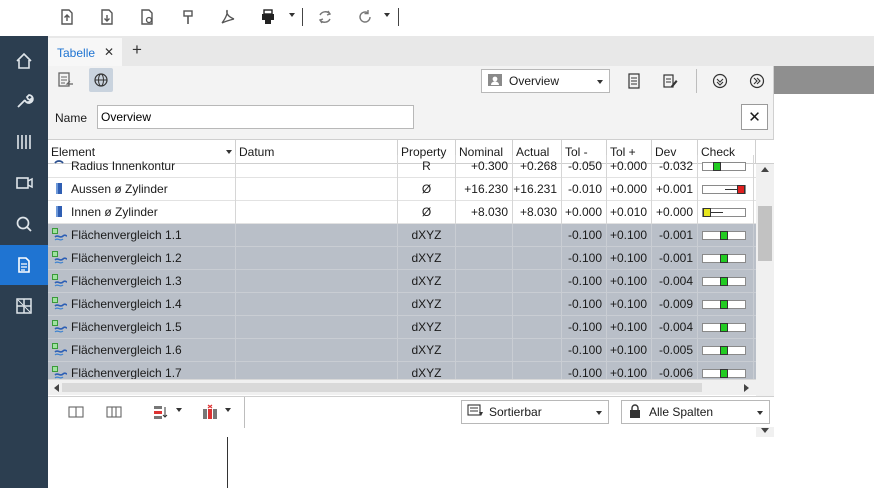 The image size is (874, 488). I want to click on columns-dropdown: Alle Spalten, so click(695, 412).